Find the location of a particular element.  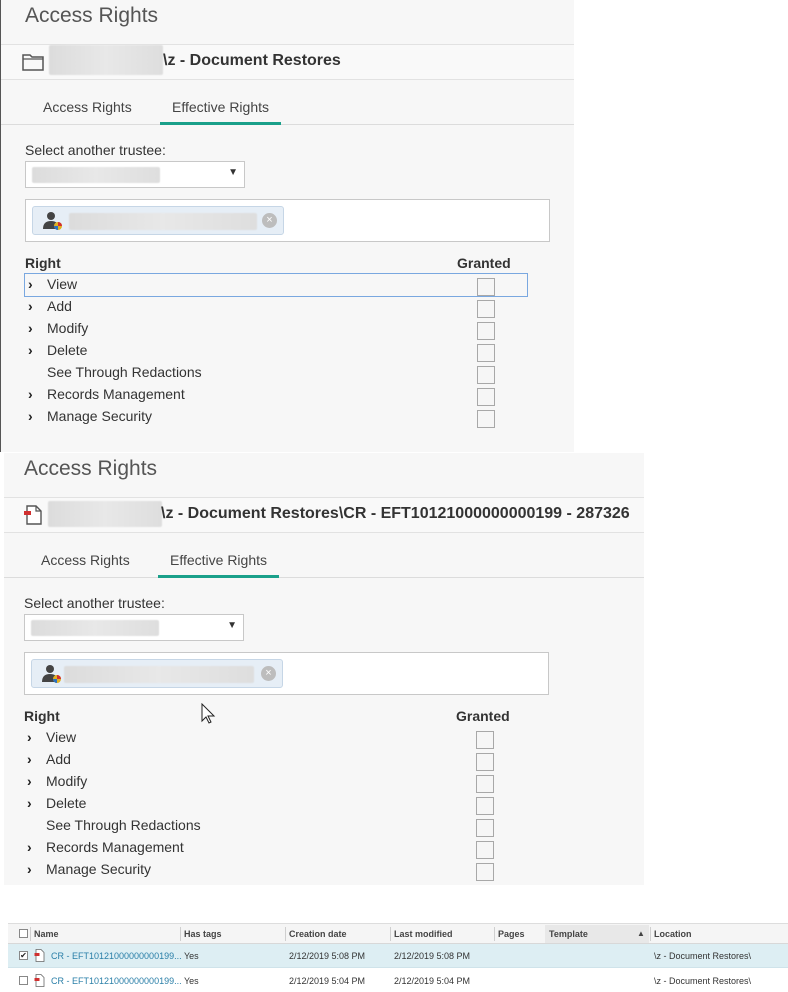

row-creation-date: 2/12/2019 5:04 PM is located at coordinates (327, 981).